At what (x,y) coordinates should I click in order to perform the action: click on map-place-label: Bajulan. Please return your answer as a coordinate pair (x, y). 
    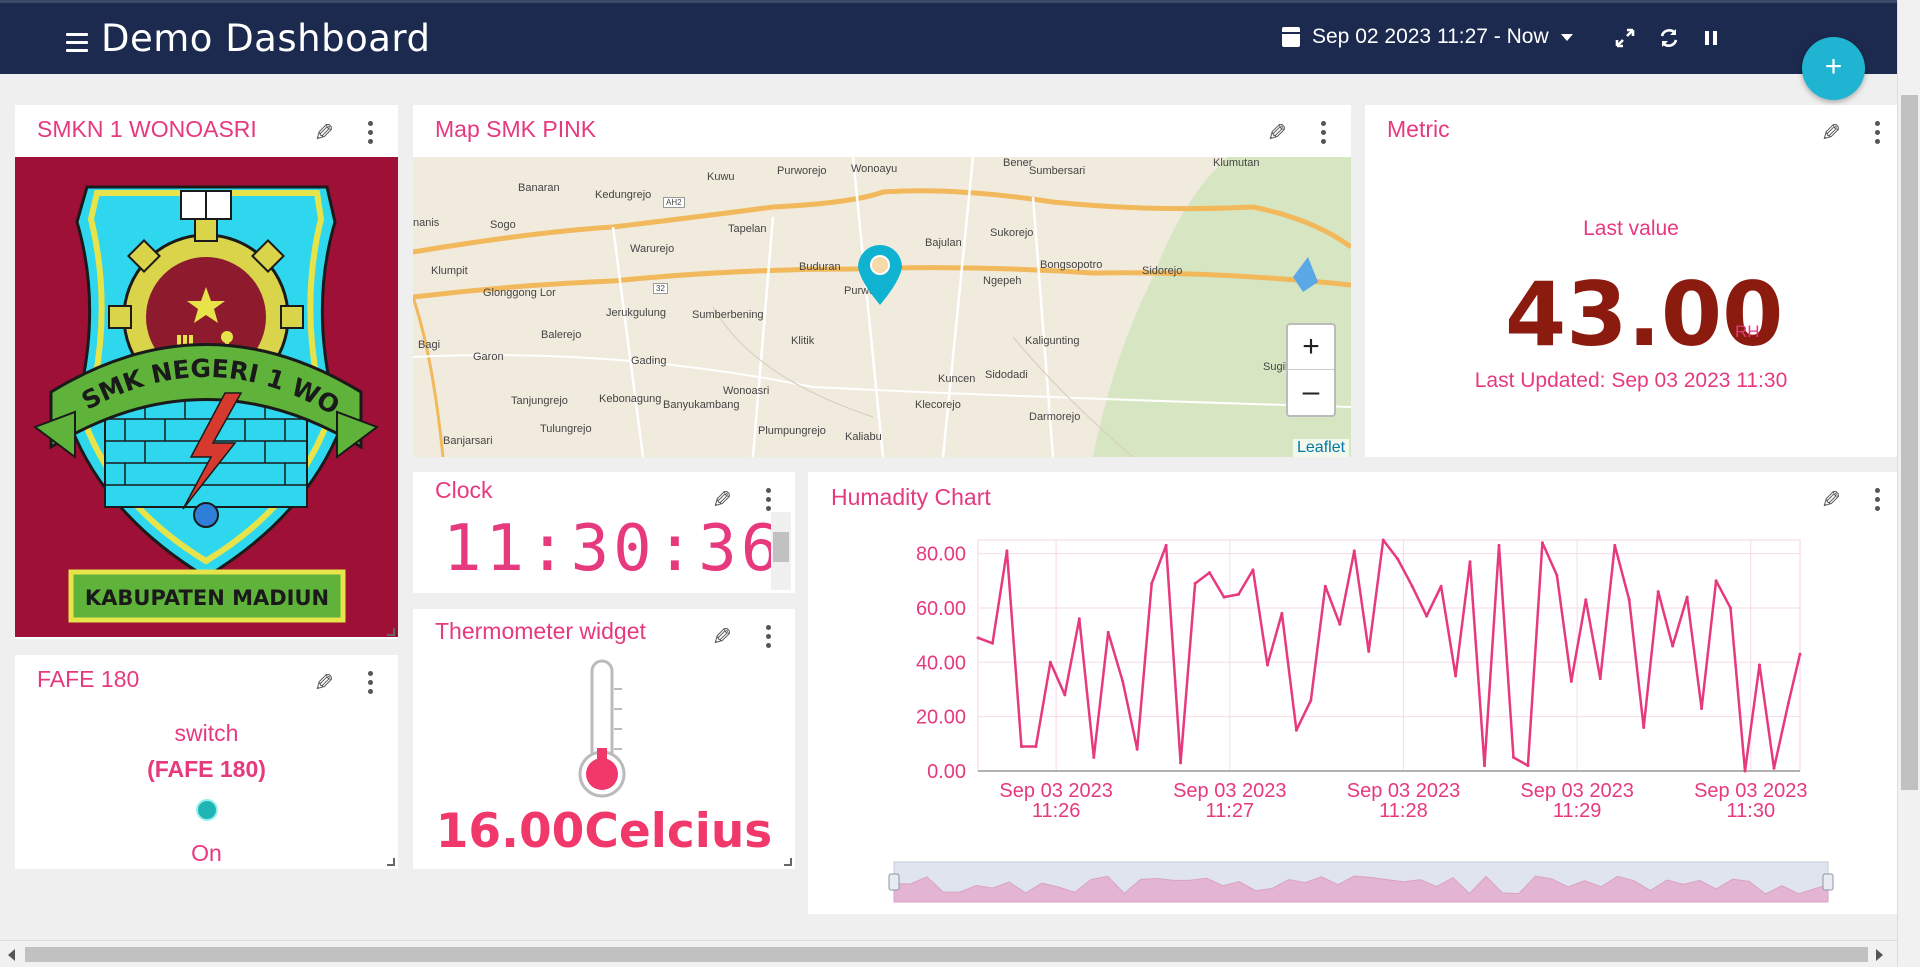
    Looking at the image, I should click on (943, 243).